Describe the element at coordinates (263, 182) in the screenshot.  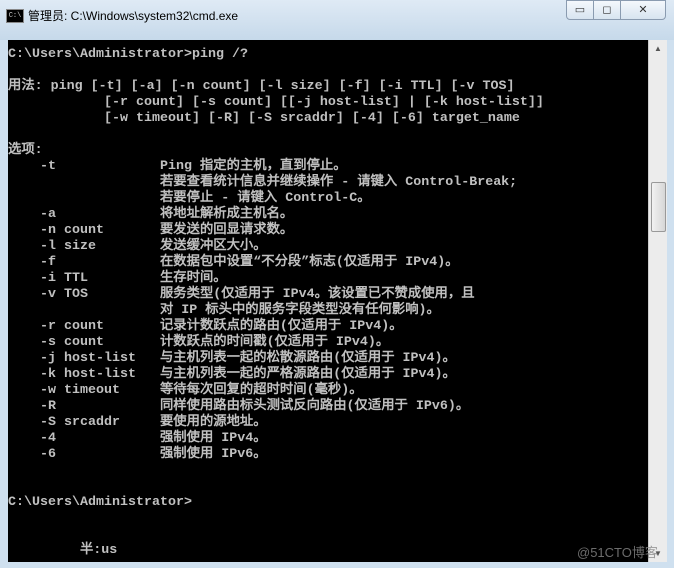
I see `console-line: 若要查看统计信息并继续操作 - 请键入 Control-Break;` at that location.